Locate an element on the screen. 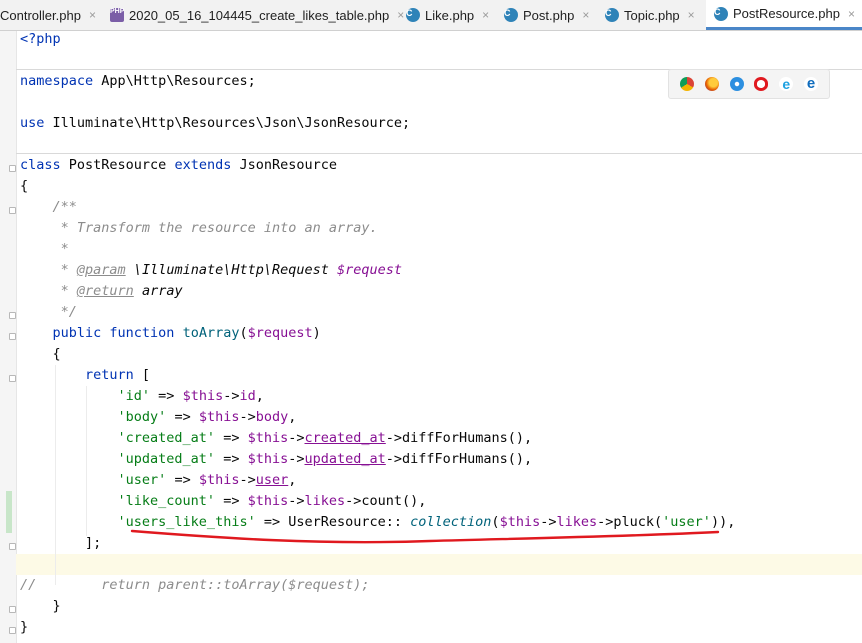 The width and height of the screenshot is (862, 643). red-underline-annotation is located at coordinates (425, 536).